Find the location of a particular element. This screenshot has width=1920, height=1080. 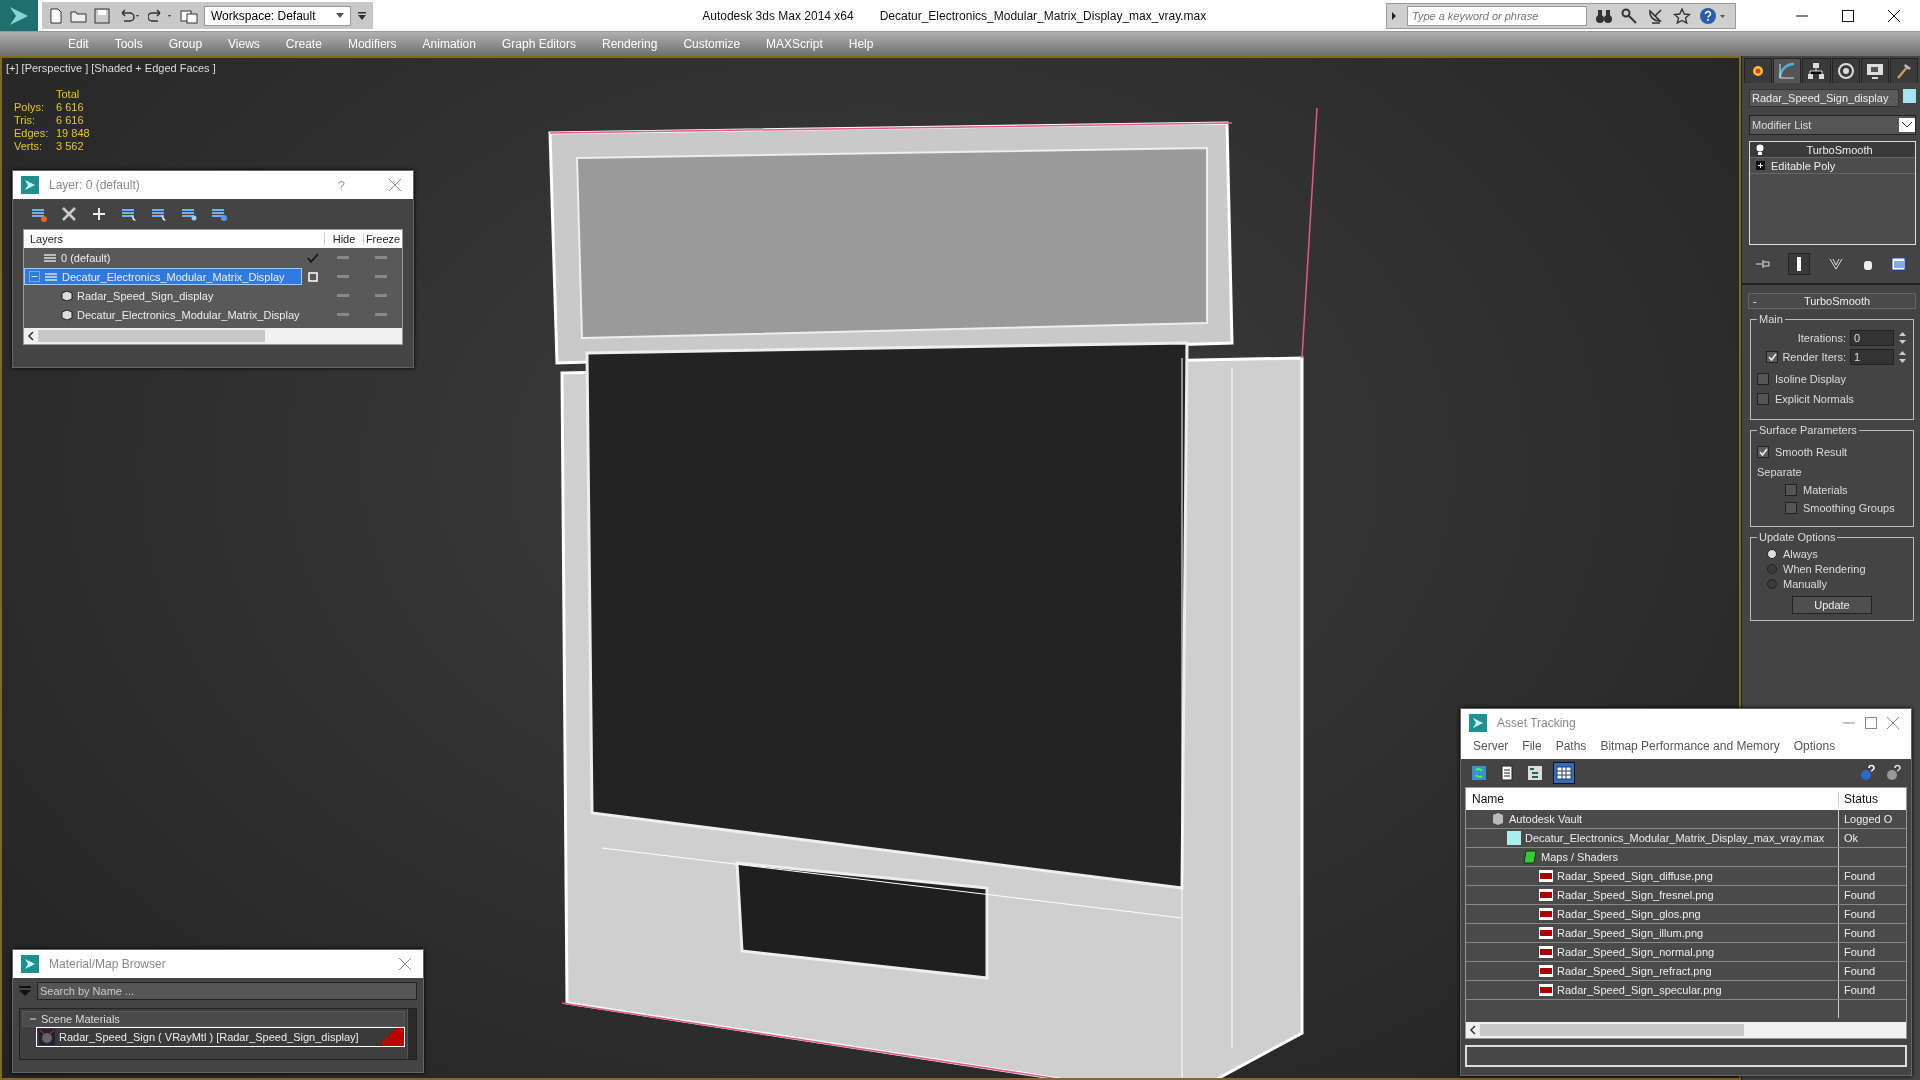

pin-icon is located at coordinates (1762, 264).